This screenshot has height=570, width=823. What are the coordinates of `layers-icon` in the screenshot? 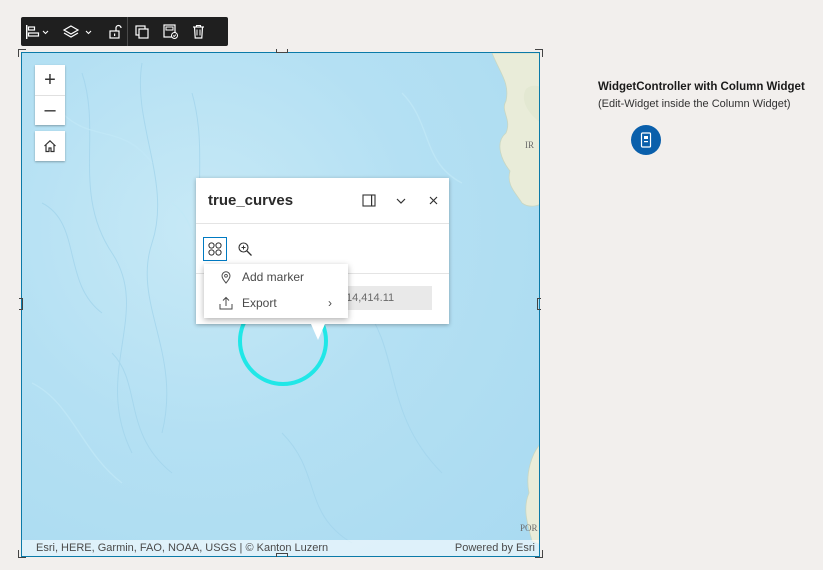 It's located at (77, 31).